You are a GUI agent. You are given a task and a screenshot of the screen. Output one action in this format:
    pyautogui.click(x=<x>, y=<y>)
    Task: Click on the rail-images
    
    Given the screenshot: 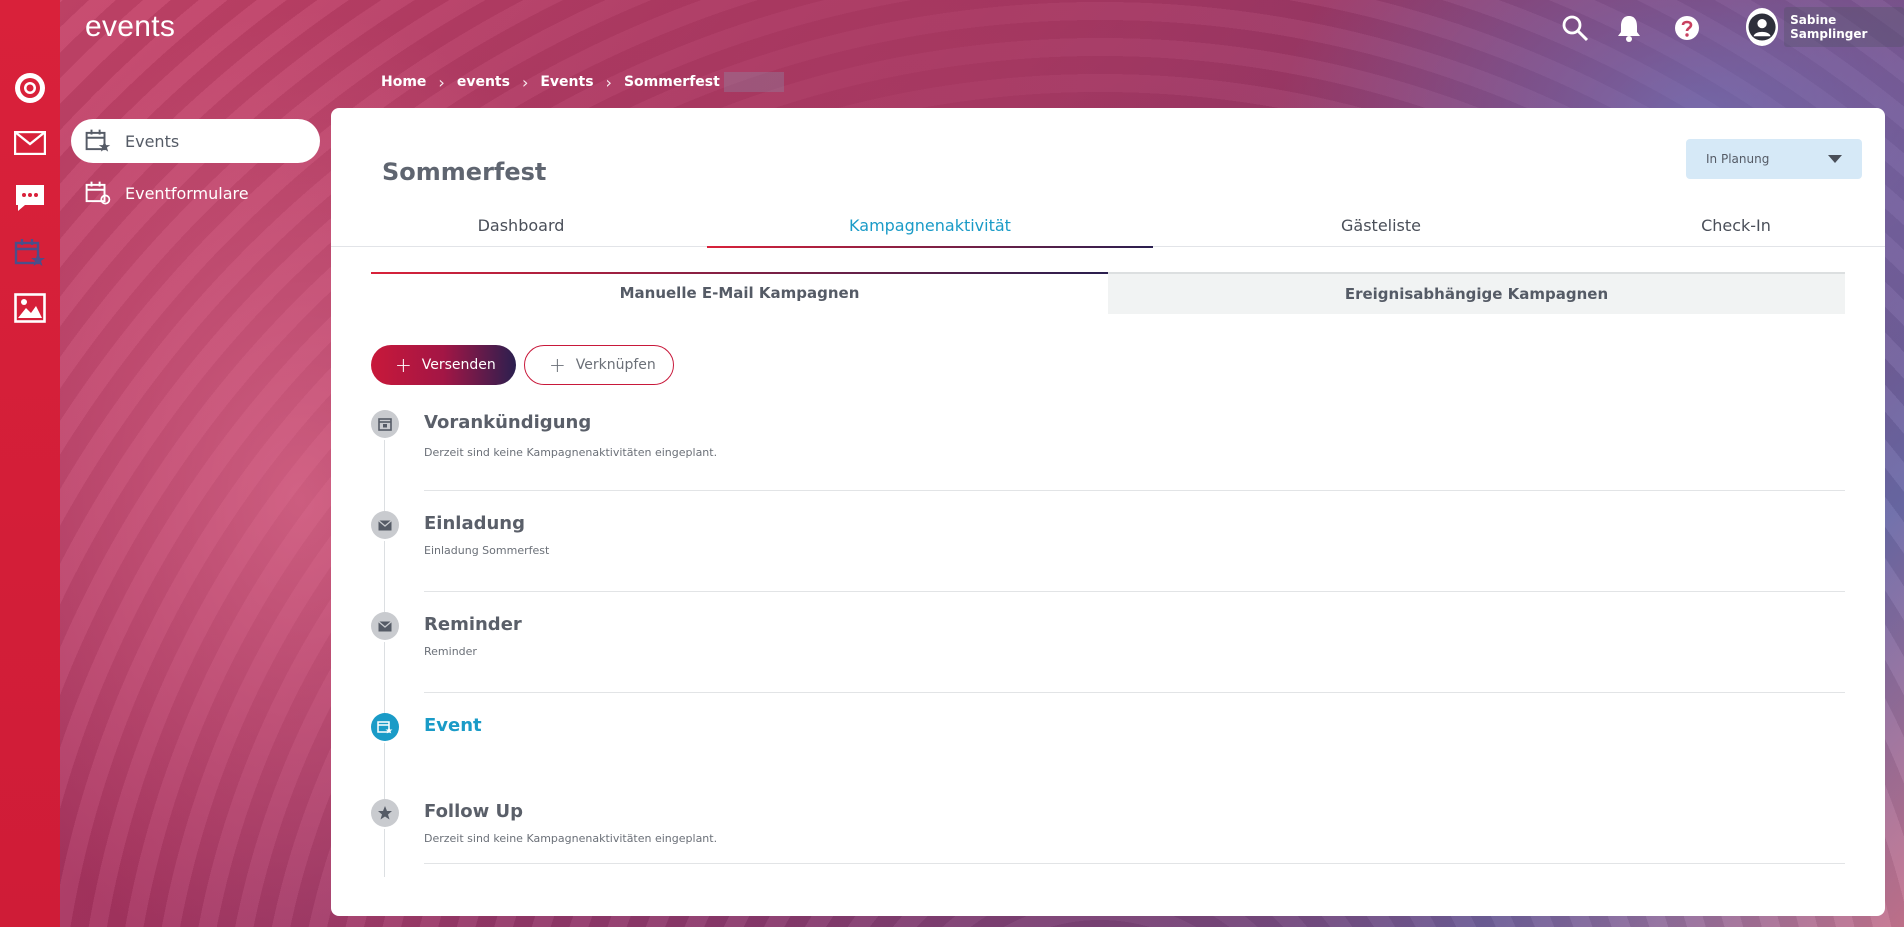 What is the action you would take?
    pyautogui.click(x=30, y=308)
    